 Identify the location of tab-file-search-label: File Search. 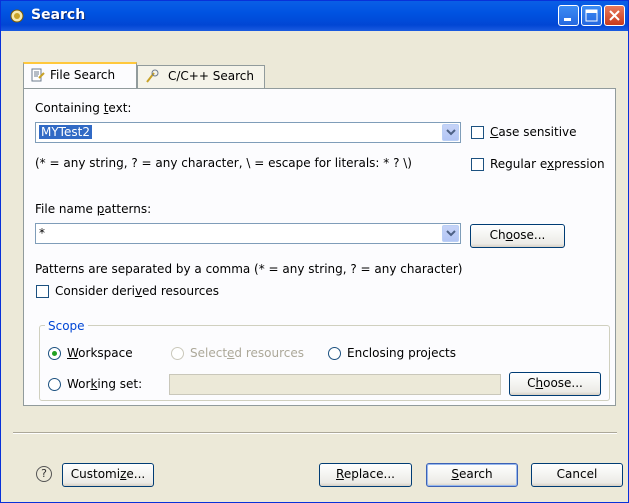
(83, 75).